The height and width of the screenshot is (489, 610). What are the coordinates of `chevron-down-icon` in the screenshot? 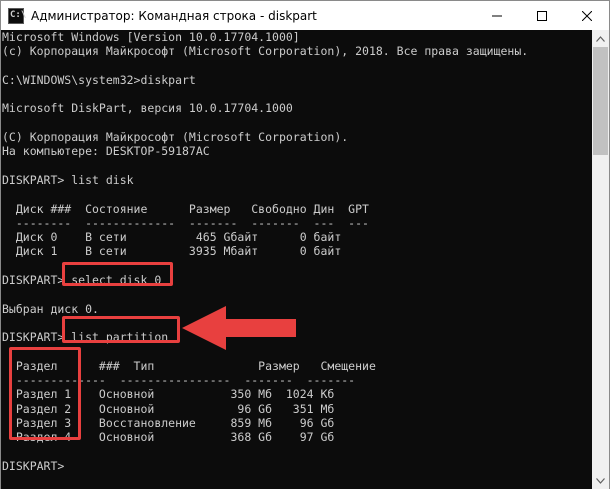 It's located at (600, 480).